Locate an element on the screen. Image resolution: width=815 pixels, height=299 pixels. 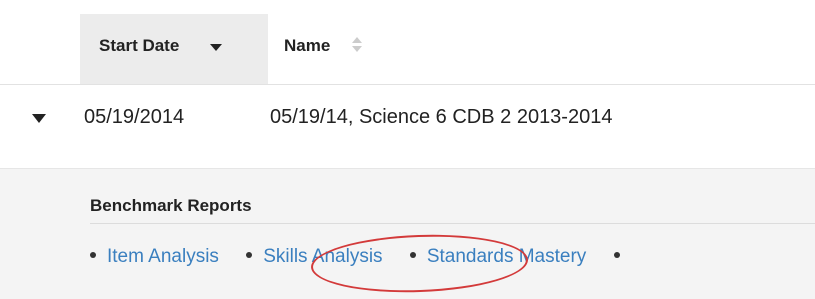
standards-mastery-link: Standards Mastery is located at coordinates (506, 256).